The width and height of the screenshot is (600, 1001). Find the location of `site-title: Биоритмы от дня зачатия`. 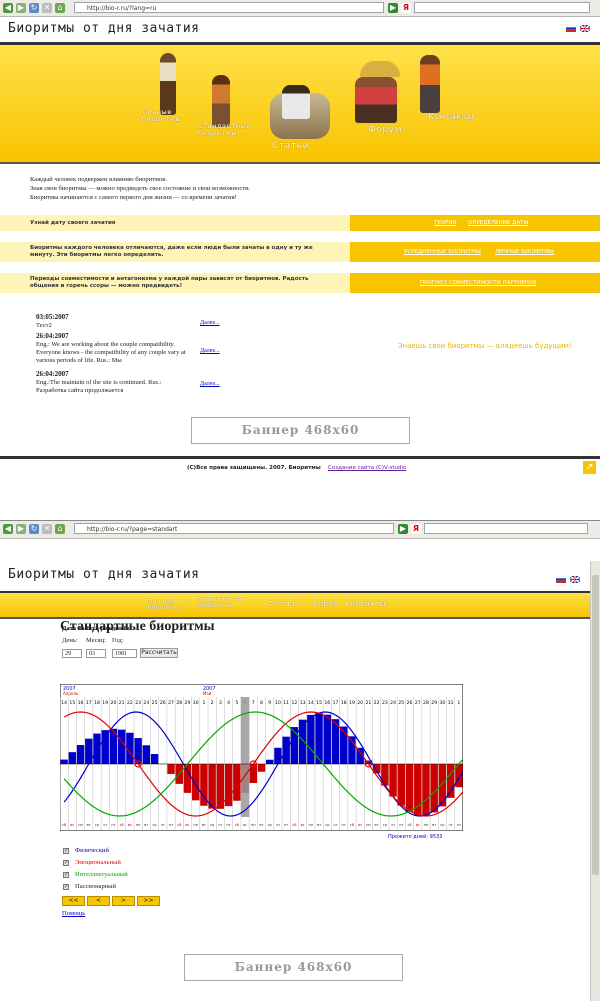

site-title: Биоритмы от дня зачатия is located at coordinates (104, 28).